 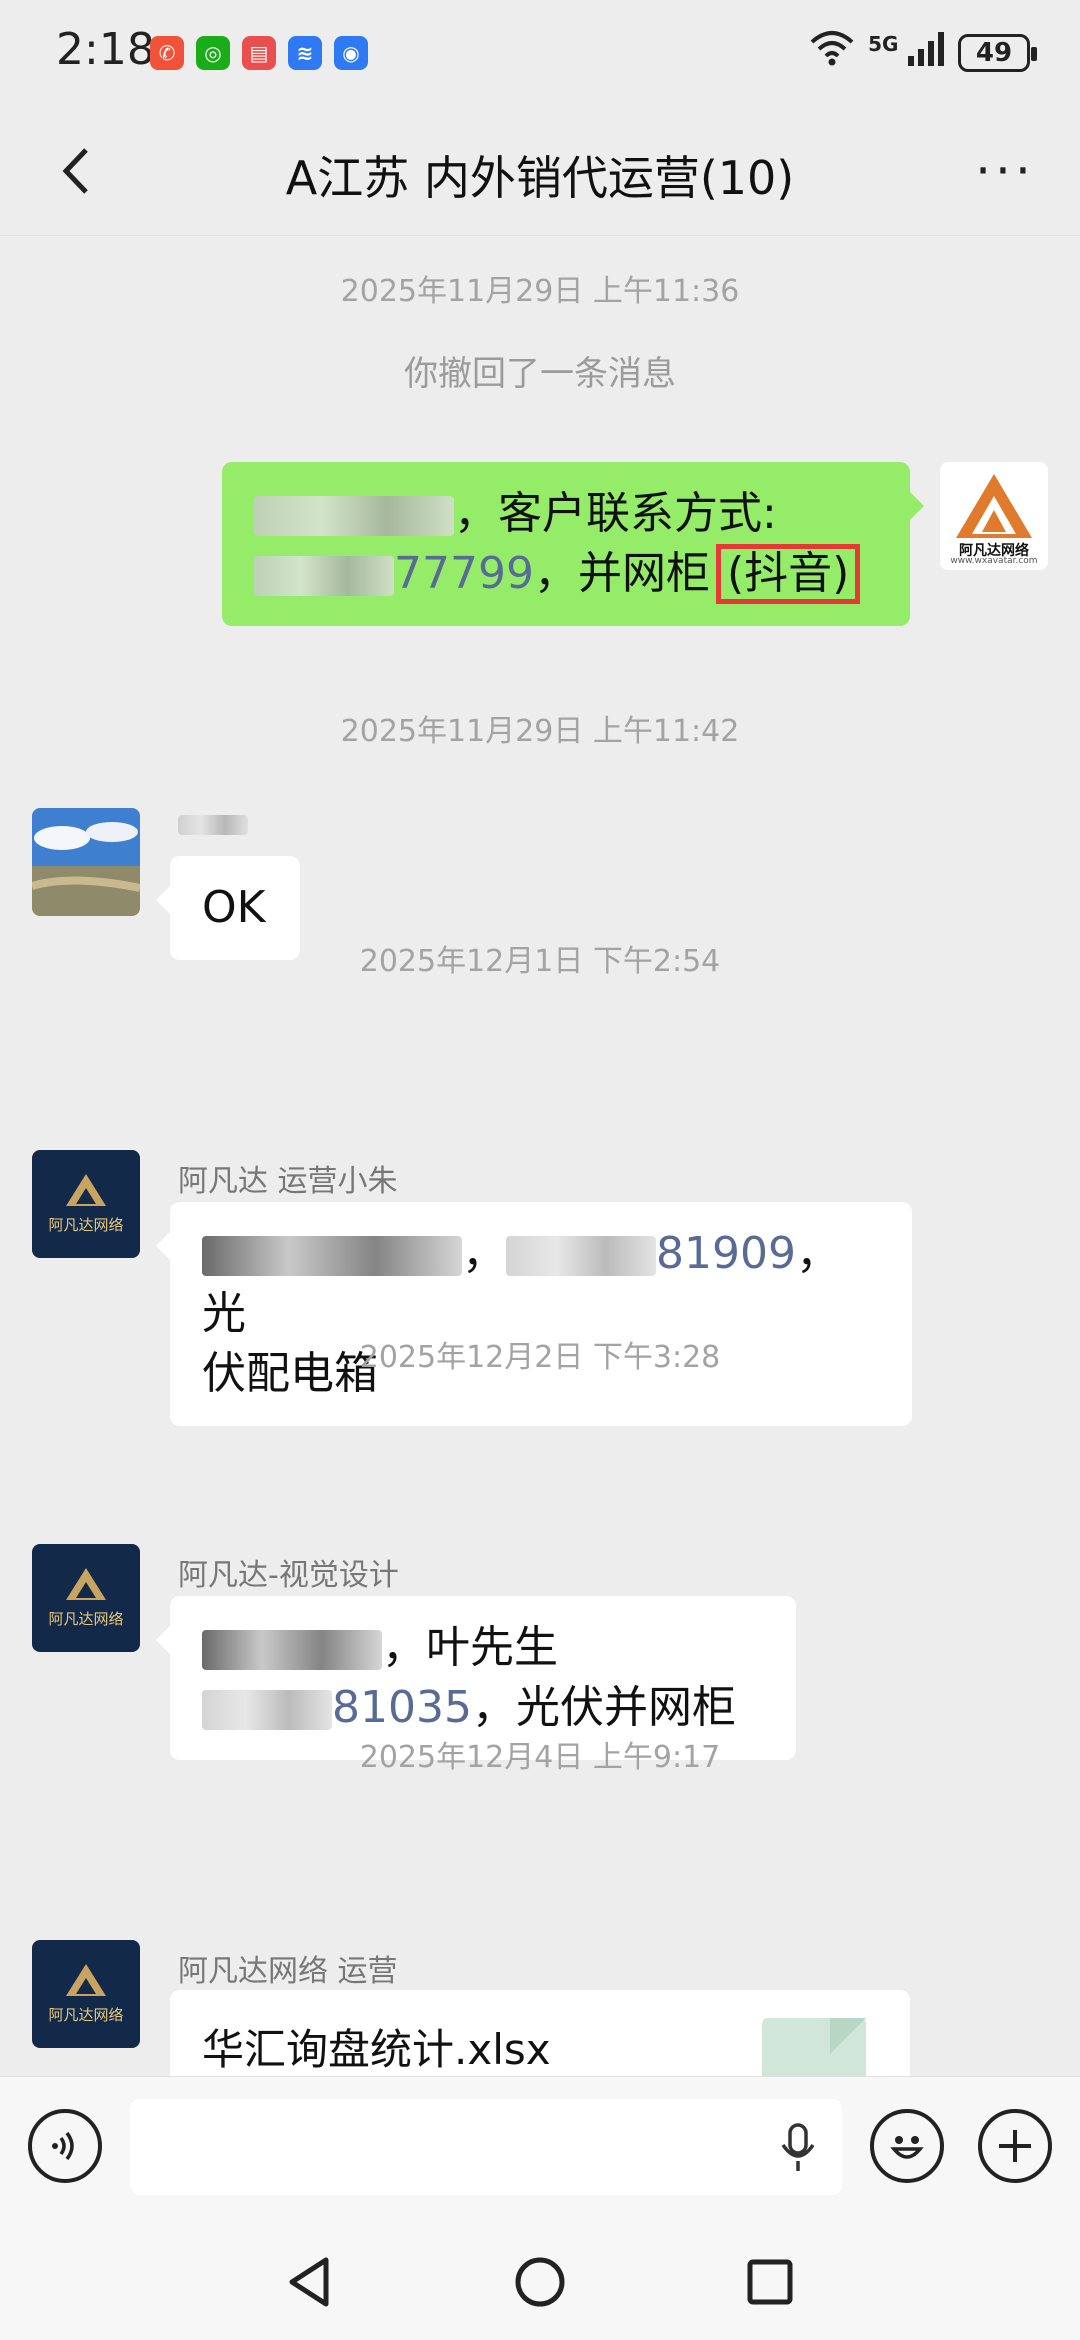 What do you see at coordinates (994, 516) in the screenshot?
I see `avatar-self: 阿凡达网络 www.wxavatar.com` at bounding box center [994, 516].